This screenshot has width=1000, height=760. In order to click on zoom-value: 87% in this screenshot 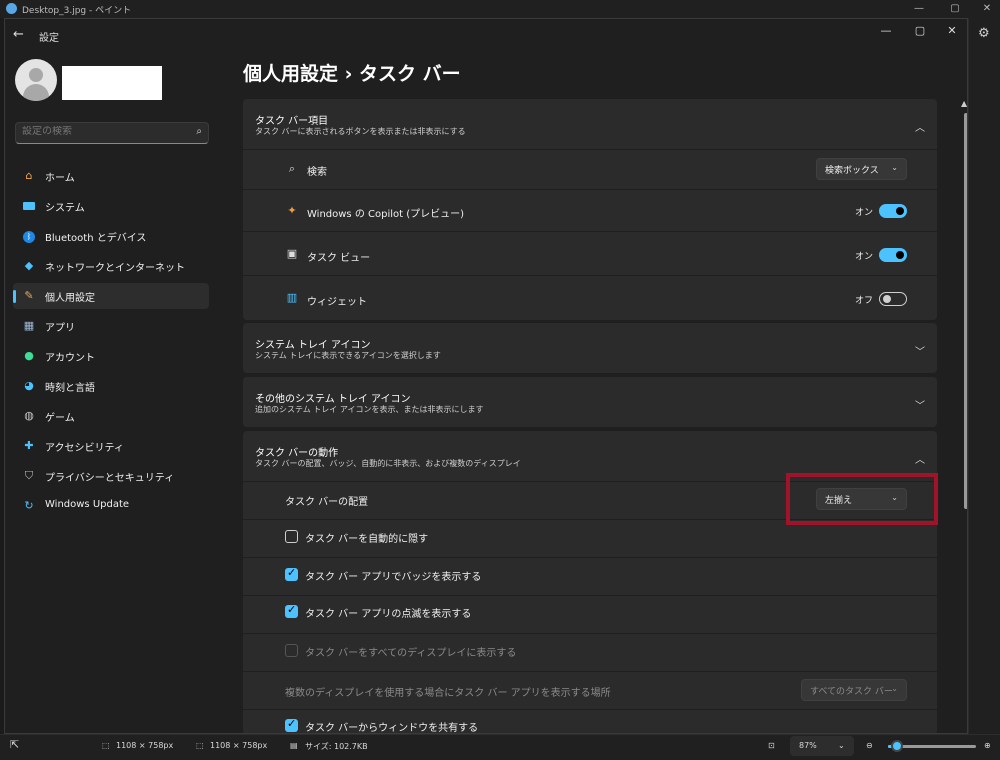, I will do `click(808, 745)`.